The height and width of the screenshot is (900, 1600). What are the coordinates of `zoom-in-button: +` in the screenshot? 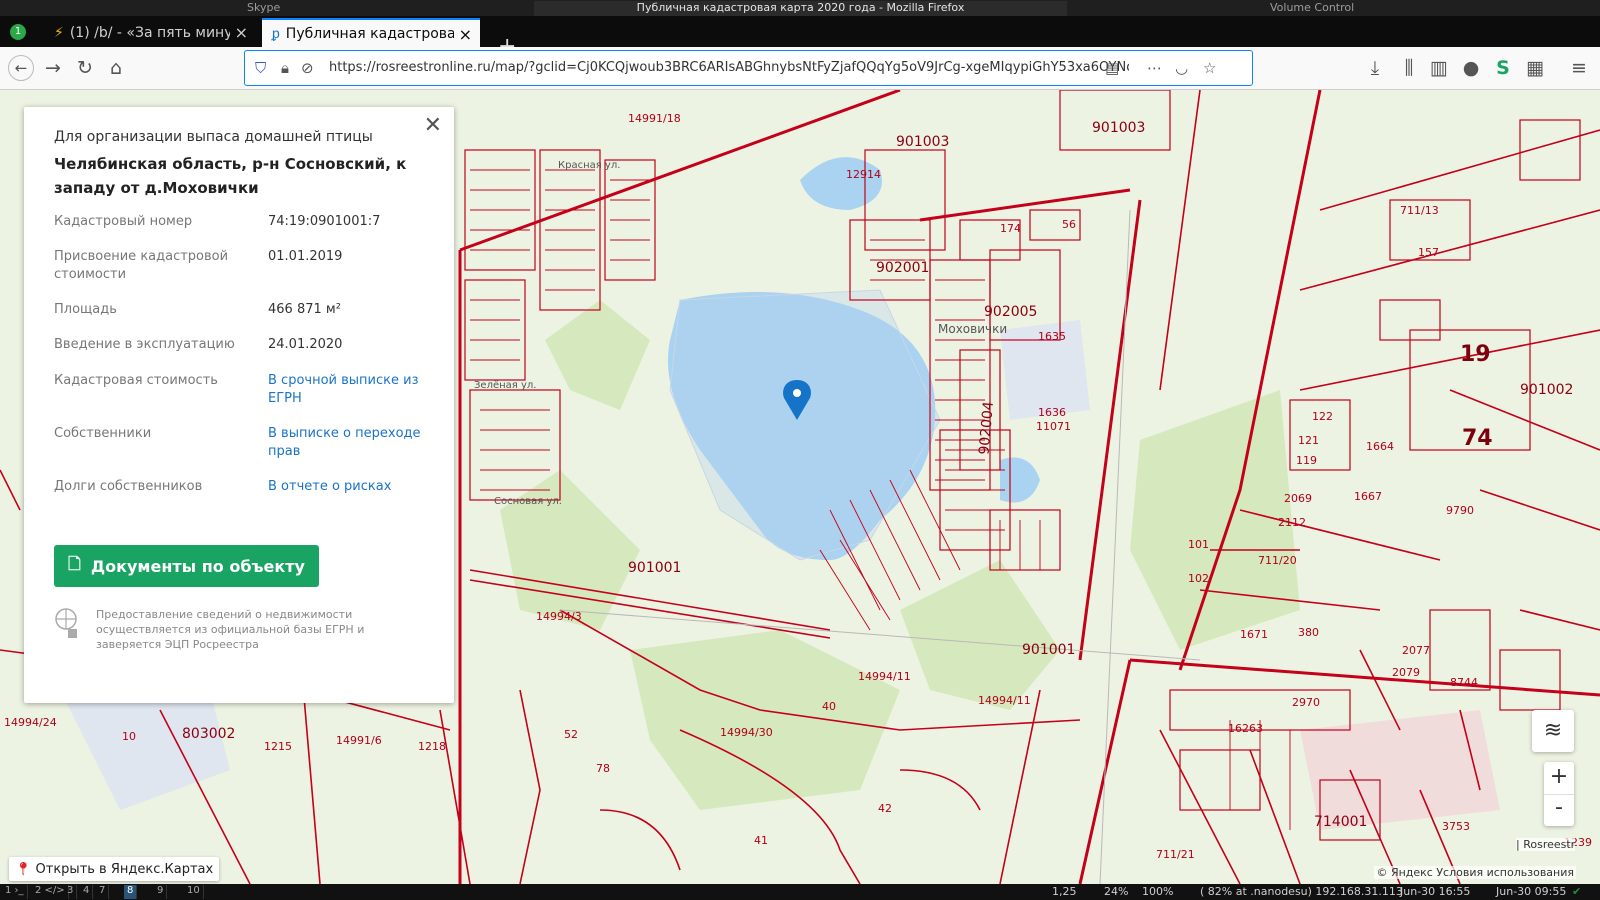 It's located at (1559, 778).